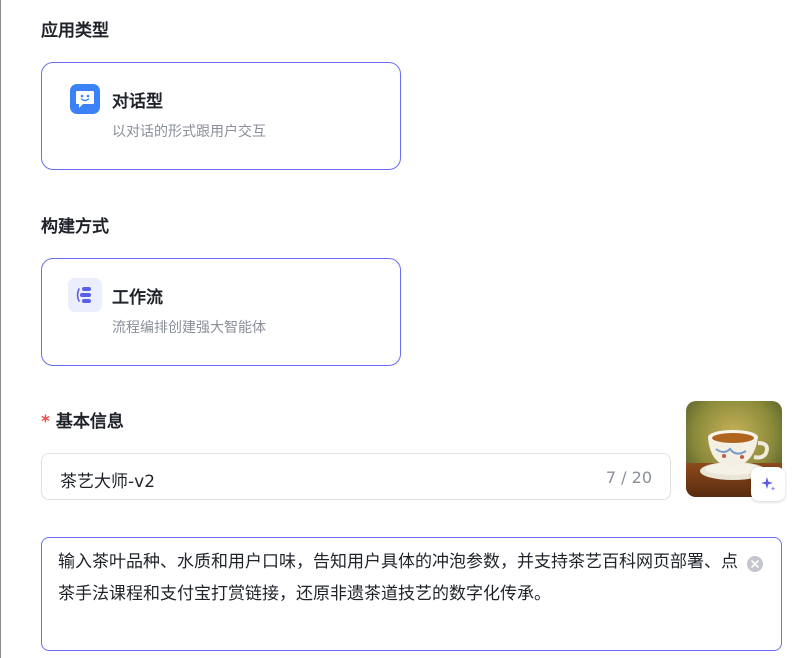  What do you see at coordinates (85, 295) in the screenshot?
I see `workflow-icon` at bounding box center [85, 295].